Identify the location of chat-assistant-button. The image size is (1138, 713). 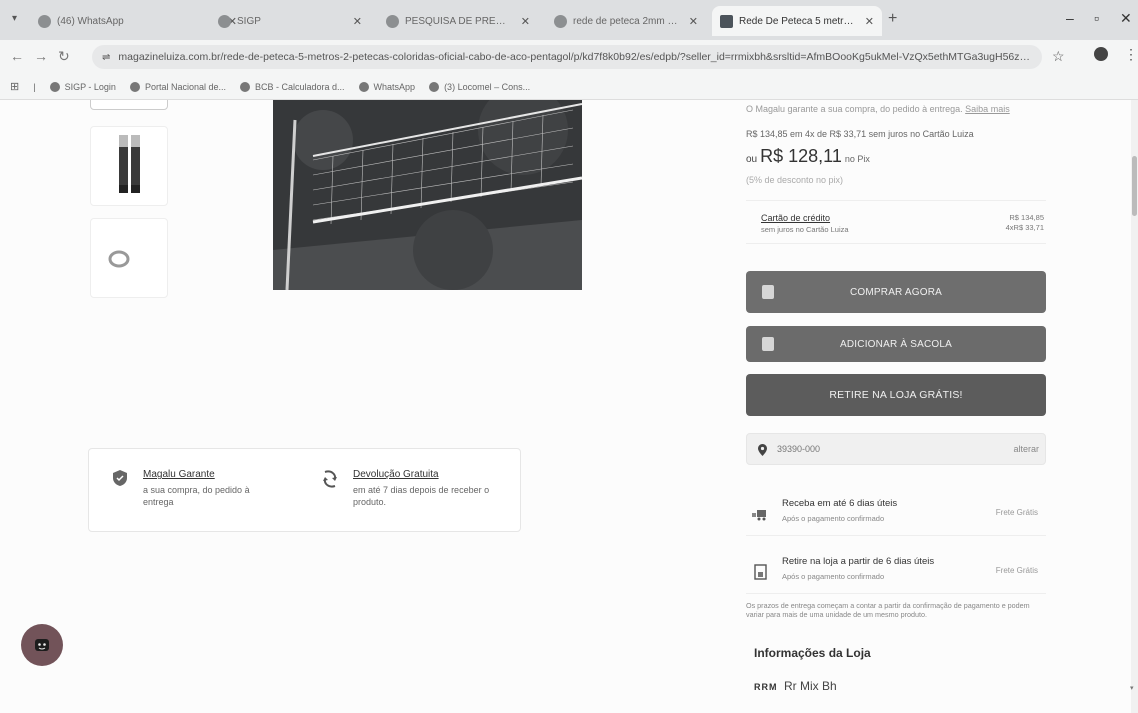
(42, 645).